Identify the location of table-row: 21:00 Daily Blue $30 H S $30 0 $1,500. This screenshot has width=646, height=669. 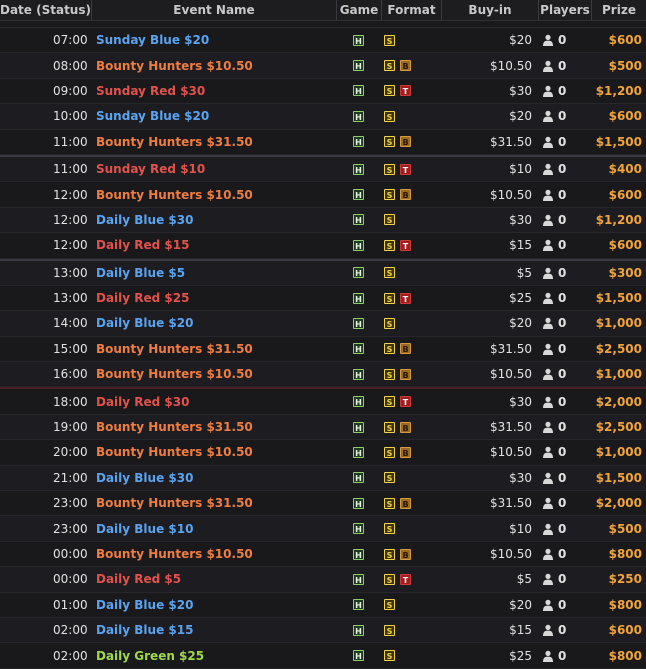
(323, 478).